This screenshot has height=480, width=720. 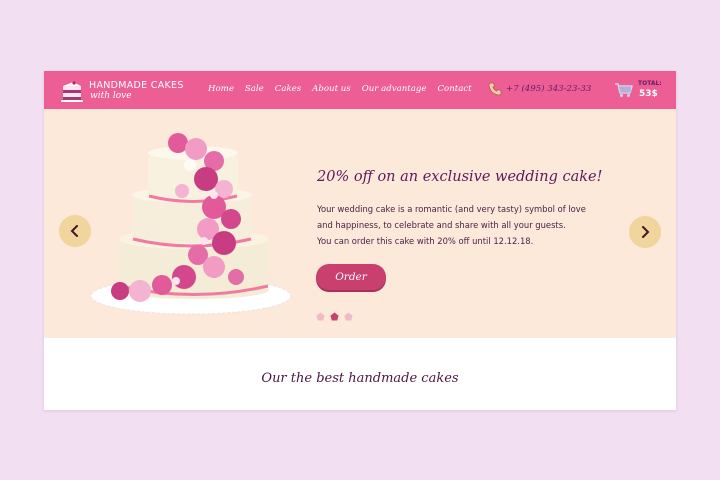 I want to click on nav-item-contact: Contact, so click(x=454, y=89).